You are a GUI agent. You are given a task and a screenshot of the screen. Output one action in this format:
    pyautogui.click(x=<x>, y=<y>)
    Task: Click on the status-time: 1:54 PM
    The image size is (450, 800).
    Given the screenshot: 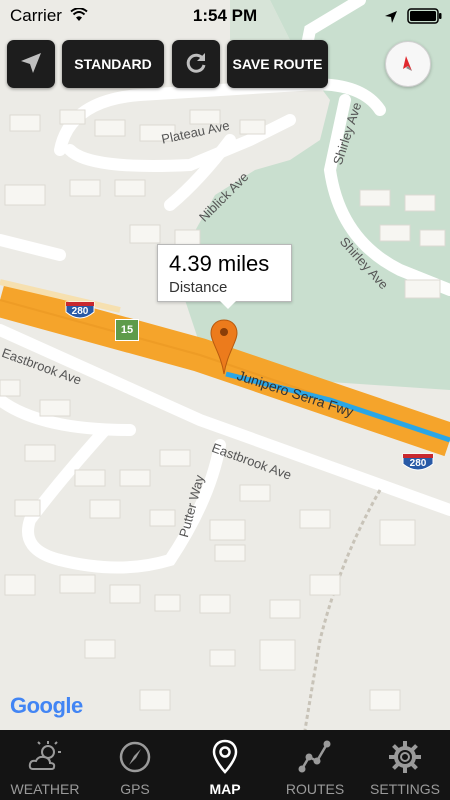 What is the action you would take?
    pyautogui.click(x=225, y=15)
    